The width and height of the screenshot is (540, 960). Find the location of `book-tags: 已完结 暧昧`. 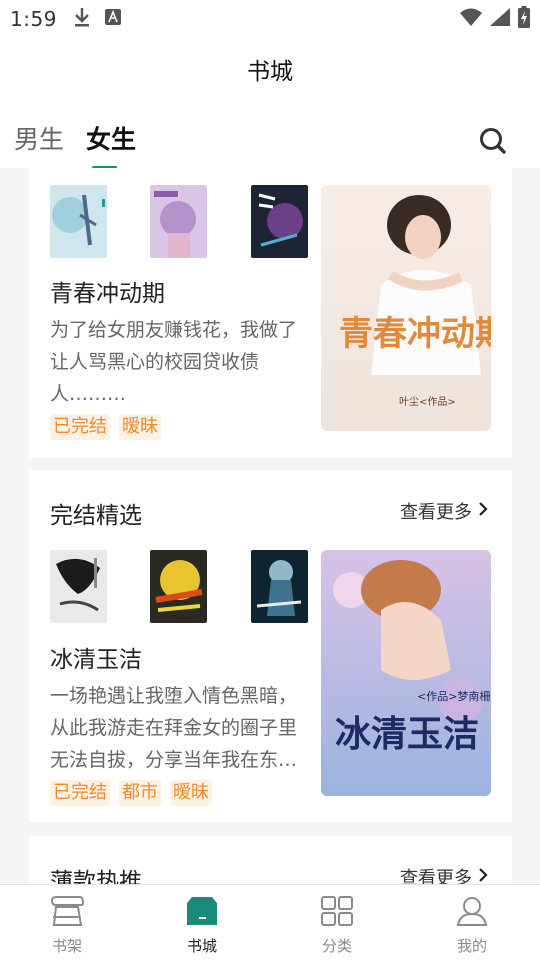

book-tags: 已完结 暧昧 is located at coordinates (105, 427).